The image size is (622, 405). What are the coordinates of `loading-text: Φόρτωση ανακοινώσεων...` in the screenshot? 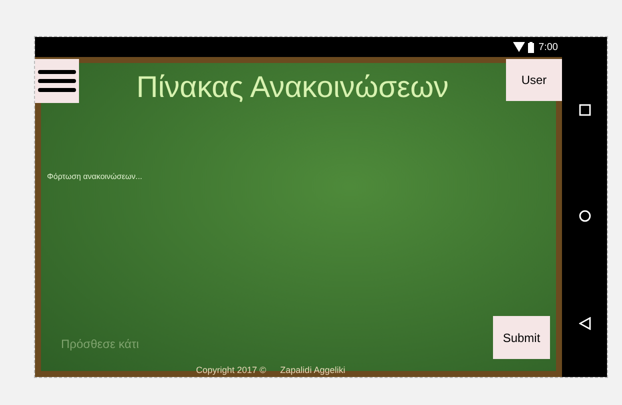 It's located at (95, 177).